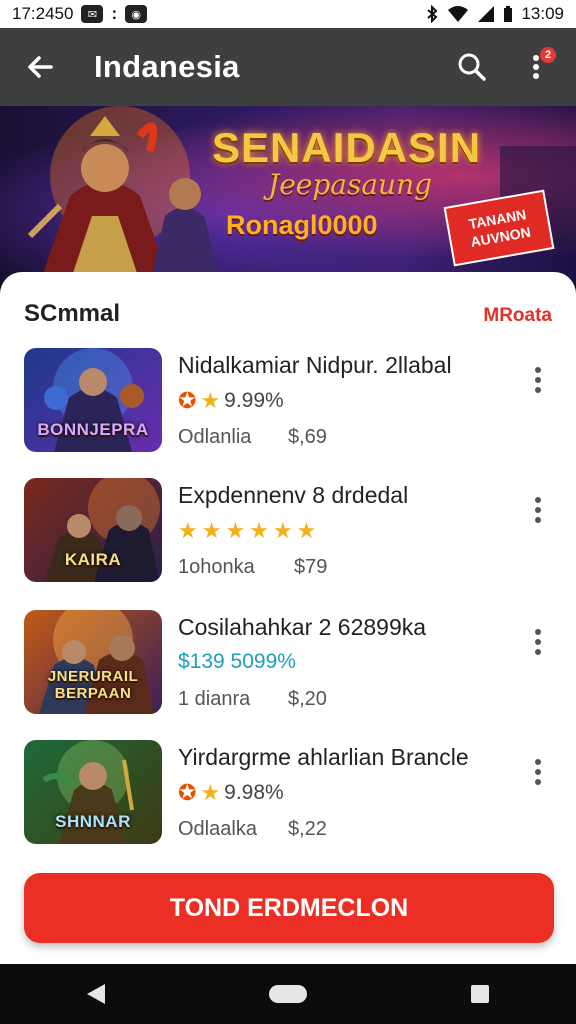 The image size is (576, 1024). I want to click on item-title: Nidalkamiar Nidpur. 2llabal, so click(315, 365).